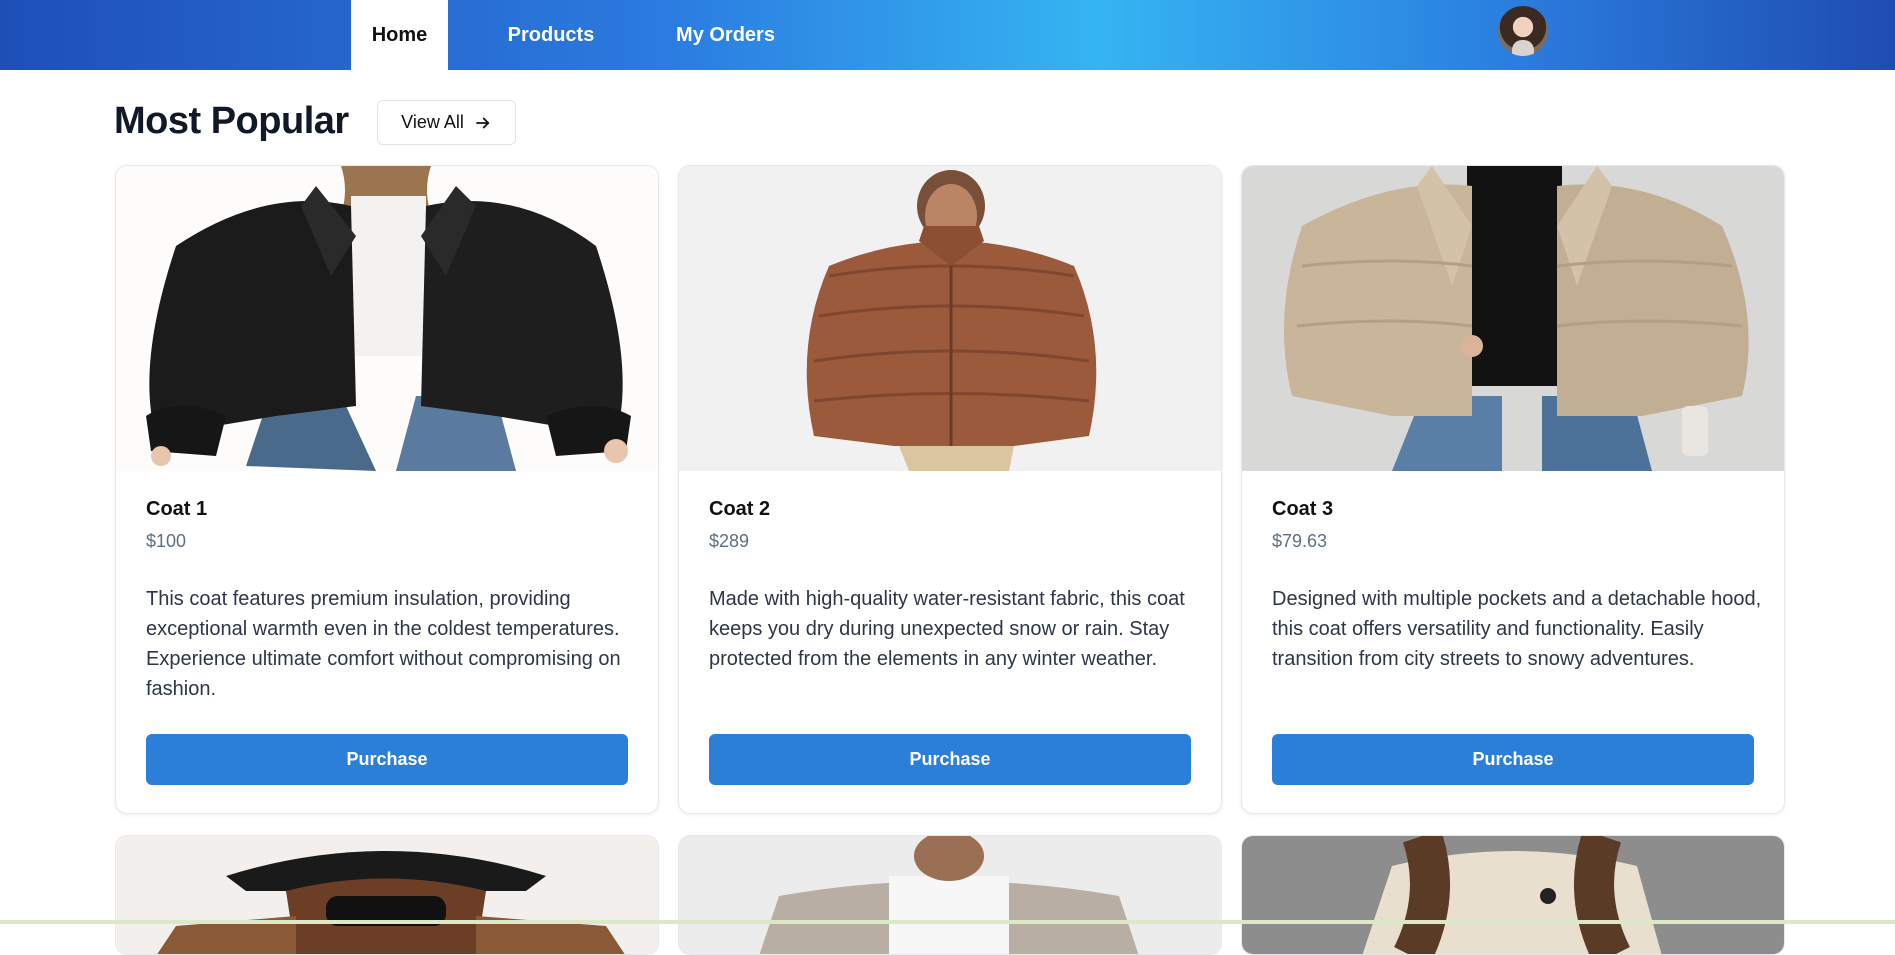  Describe the element at coordinates (177, 509) in the screenshot. I see `product-name: Coat 1` at that location.